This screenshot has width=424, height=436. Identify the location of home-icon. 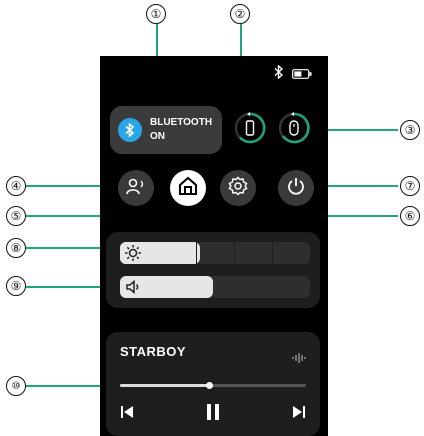
(188, 188).